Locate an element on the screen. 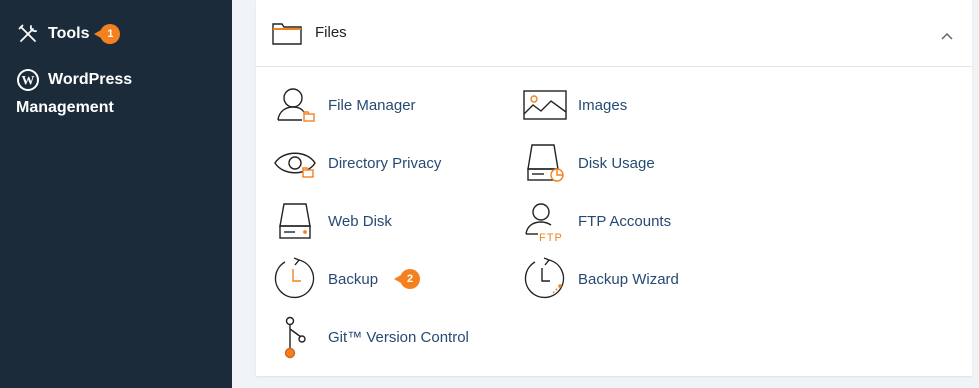 The width and height of the screenshot is (979, 388). files-panel-header: Files is located at coordinates (614, 33).